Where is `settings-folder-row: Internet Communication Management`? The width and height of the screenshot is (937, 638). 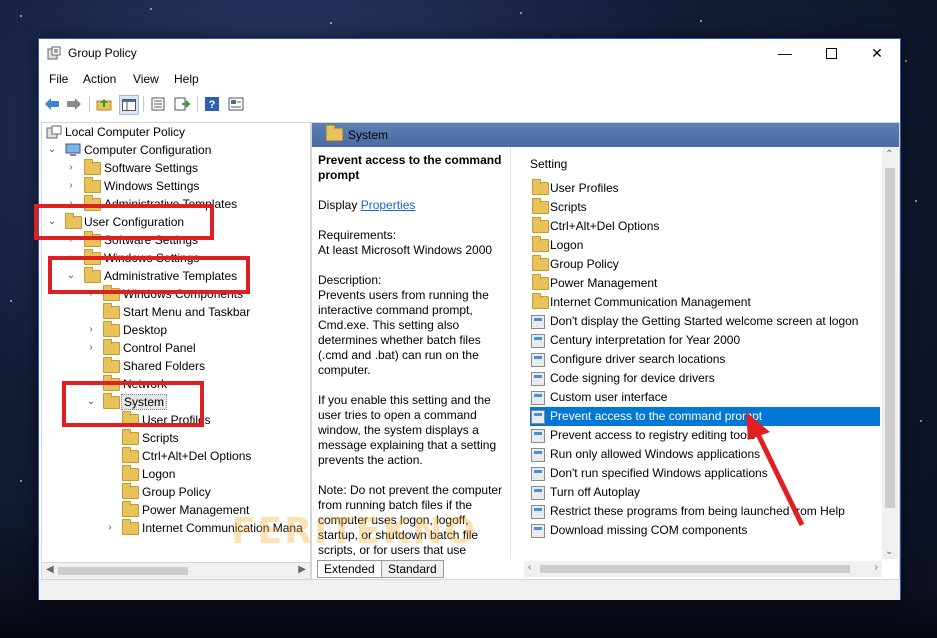 settings-folder-row: Internet Communication Management is located at coordinates (705, 302).